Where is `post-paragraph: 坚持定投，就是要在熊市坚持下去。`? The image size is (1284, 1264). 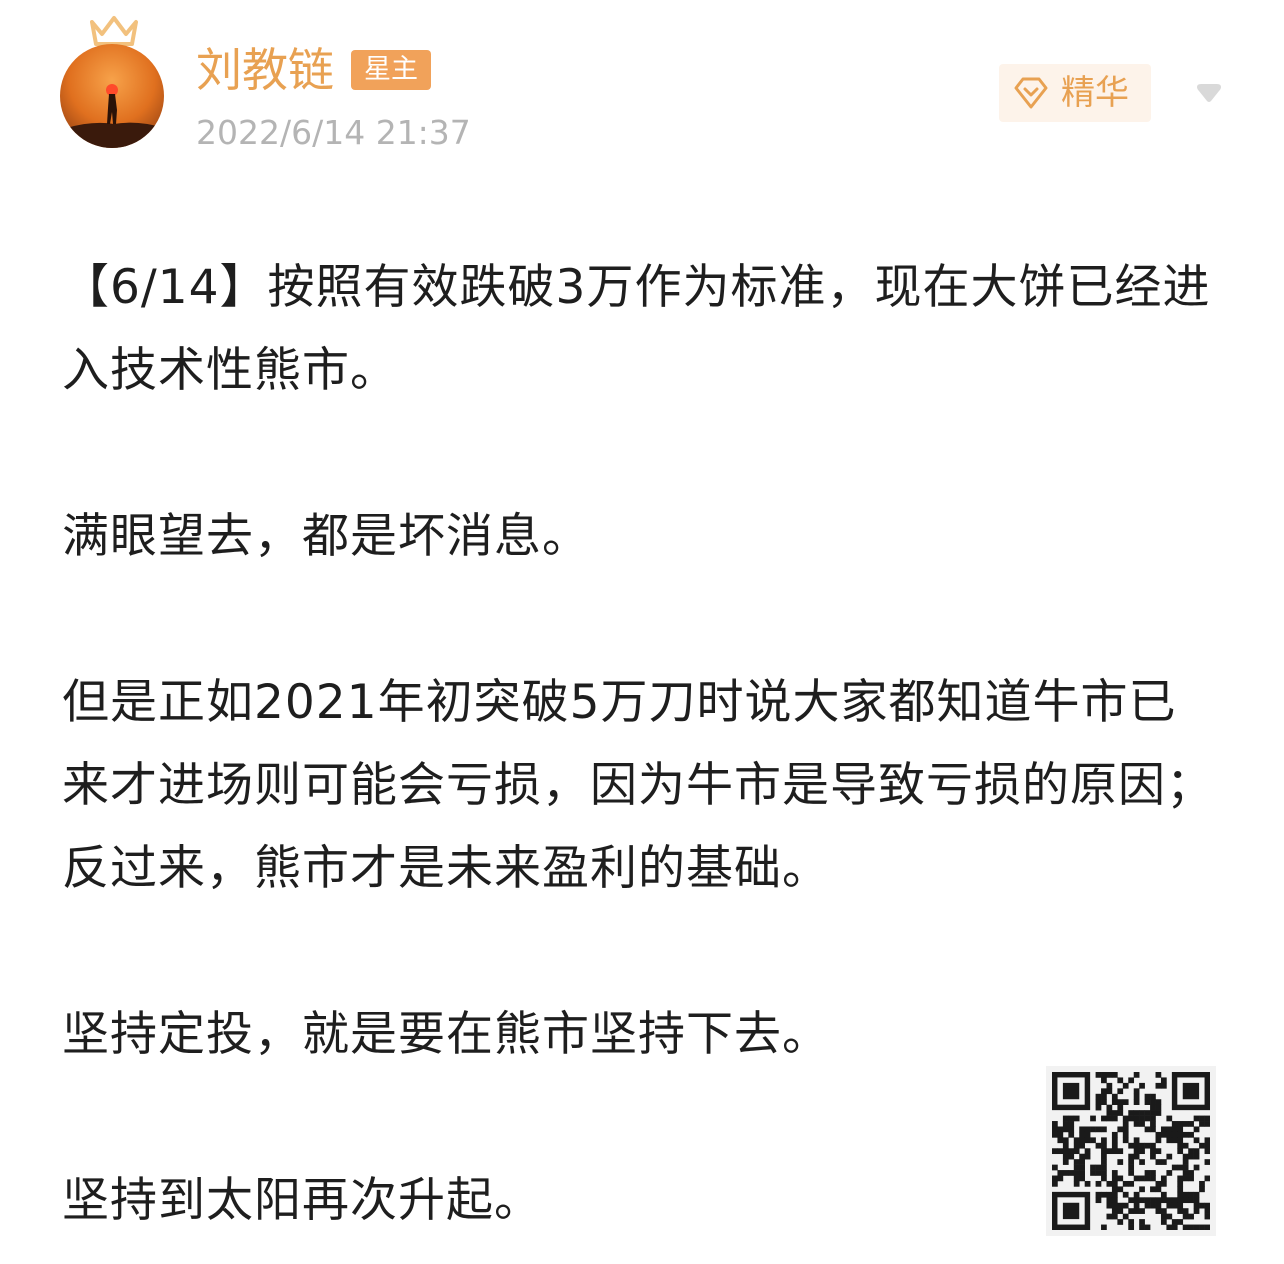
post-paragraph: 坚持定投，就是要在熊市坚持下去。 is located at coordinates (446, 1034).